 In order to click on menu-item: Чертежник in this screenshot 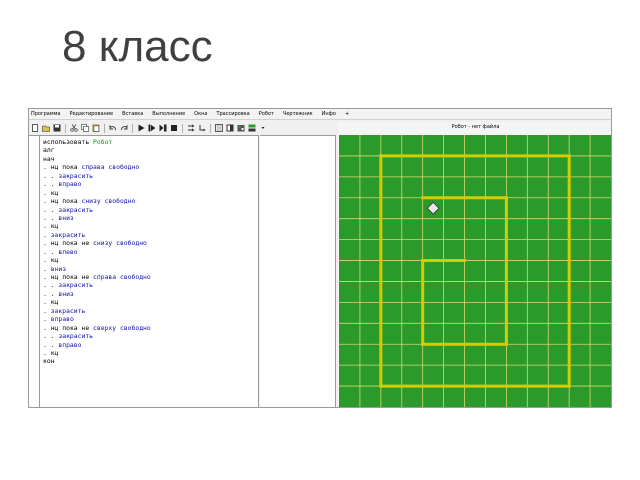, I will do `click(298, 114)`.